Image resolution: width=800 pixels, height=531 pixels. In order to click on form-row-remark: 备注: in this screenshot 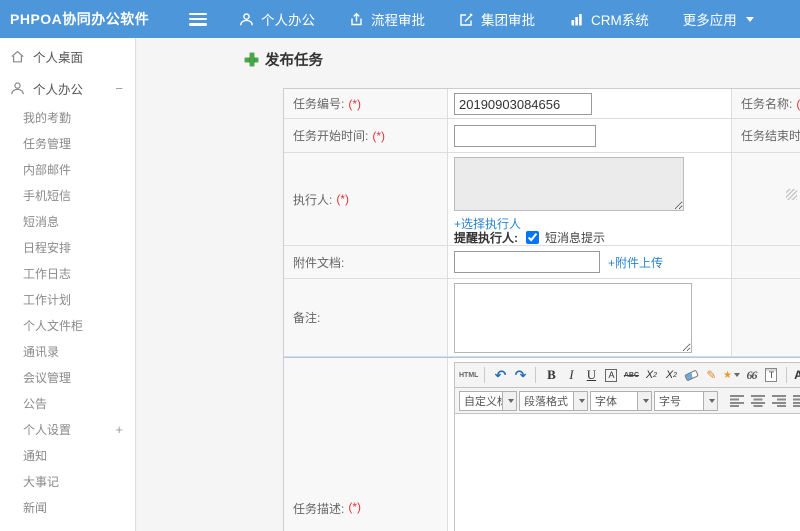, I will do `click(542, 318)`.